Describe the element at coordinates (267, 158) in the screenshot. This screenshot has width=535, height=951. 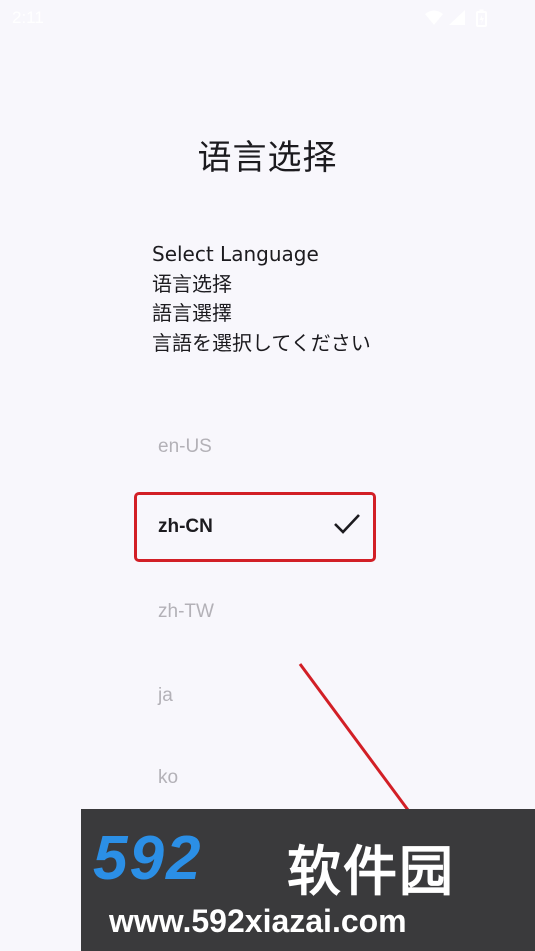
I see `page-title: 语言选择` at that location.